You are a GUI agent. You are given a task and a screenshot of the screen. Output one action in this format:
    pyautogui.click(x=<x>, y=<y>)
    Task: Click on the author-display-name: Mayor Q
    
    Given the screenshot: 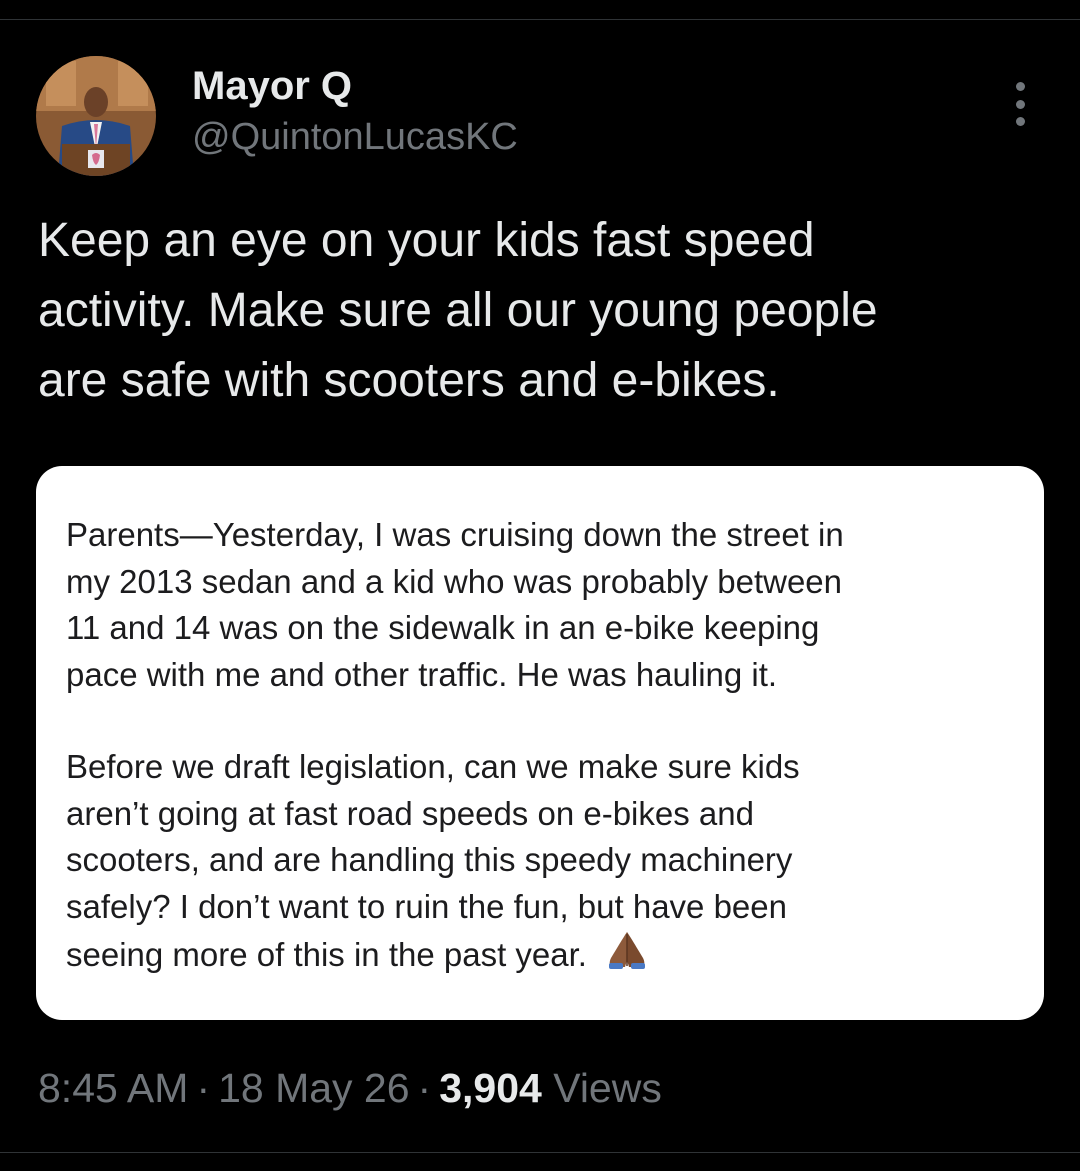 What is the action you would take?
    pyautogui.click(x=355, y=86)
    